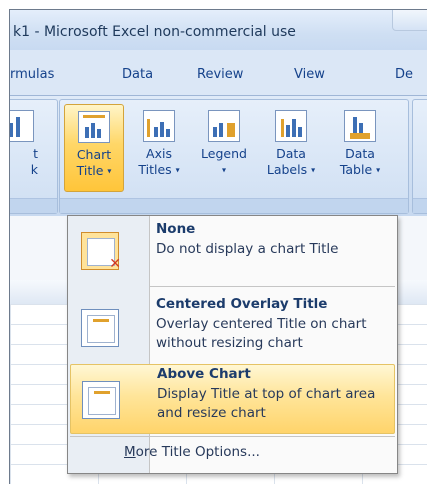 Image resolution: width=427 pixels, height=484 pixels. Describe the element at coordinates (94, 148) in the screenshot. I see `chart-title-button: Chart Title ▾` at that location.